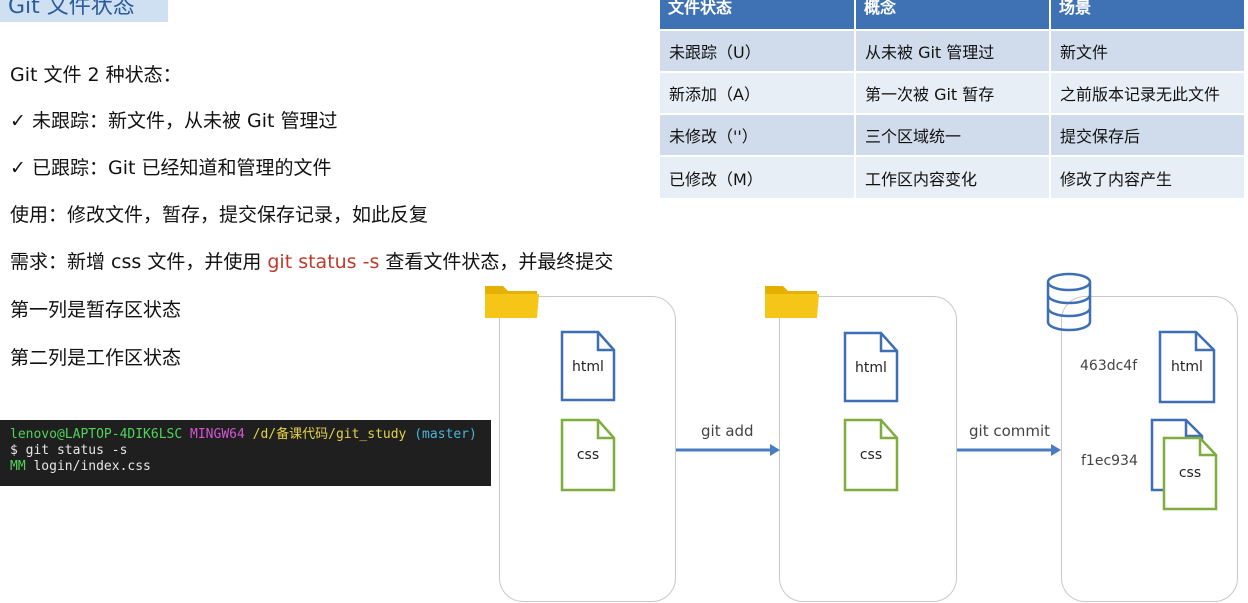  Describe the element at coordinates (728, 450) in the screenshot. I see `git-add-arrow` at that location.